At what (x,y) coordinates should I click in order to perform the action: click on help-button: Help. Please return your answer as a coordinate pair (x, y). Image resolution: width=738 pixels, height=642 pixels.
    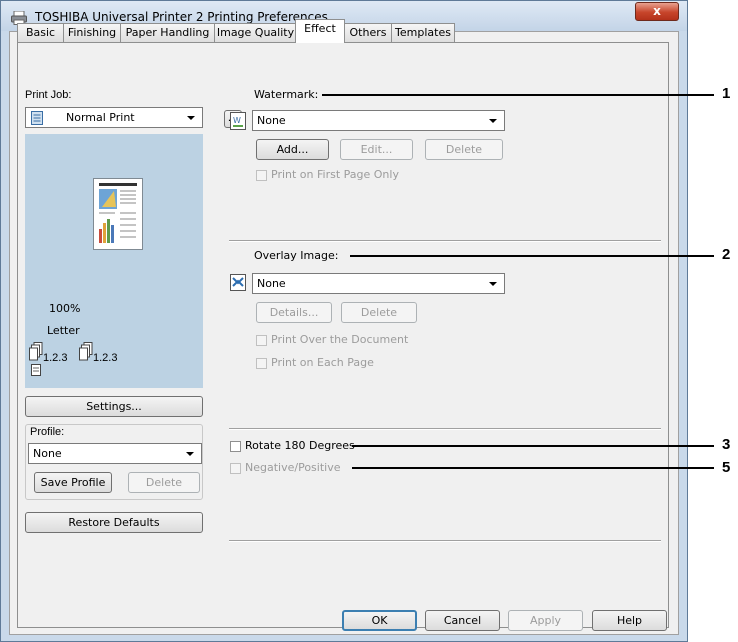
    Looking at the image, I should click on (629, 620).